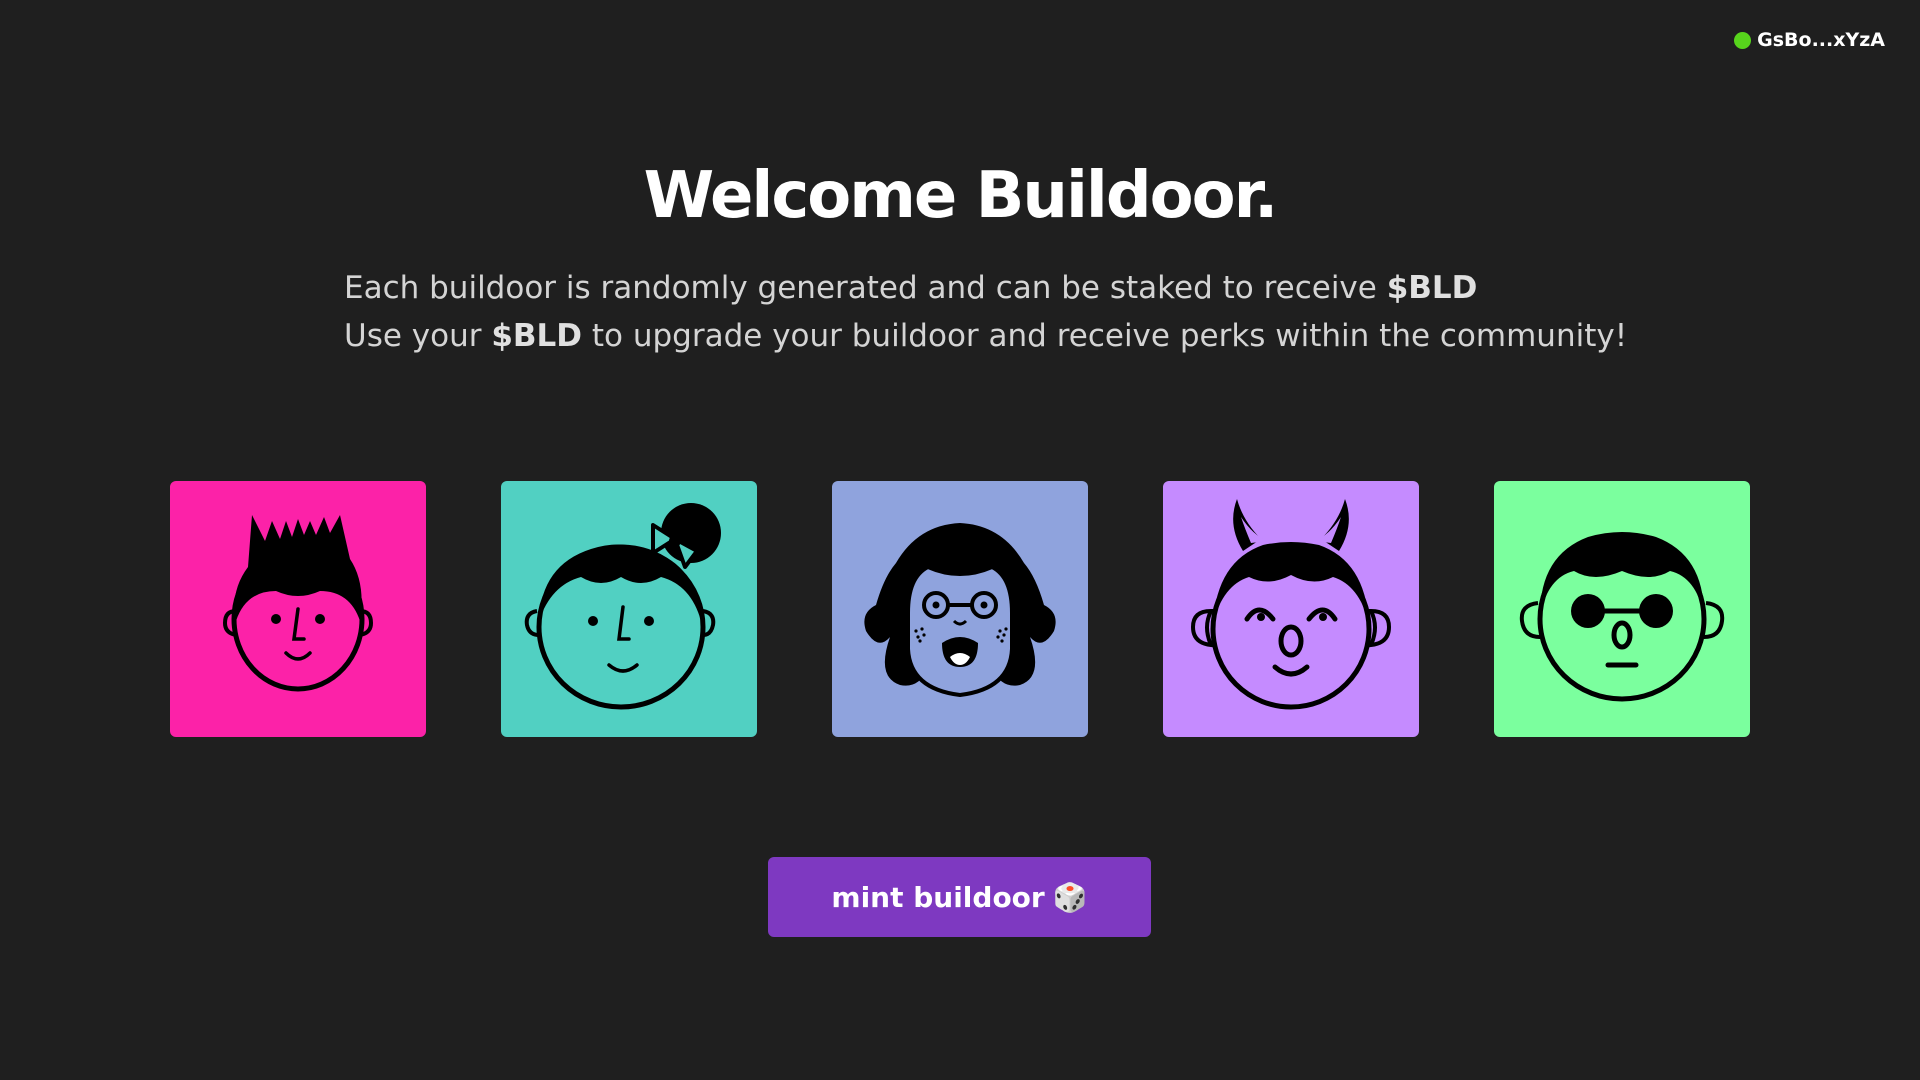  I want to click on avatar-card-glasses-girl, so click(960, 609).